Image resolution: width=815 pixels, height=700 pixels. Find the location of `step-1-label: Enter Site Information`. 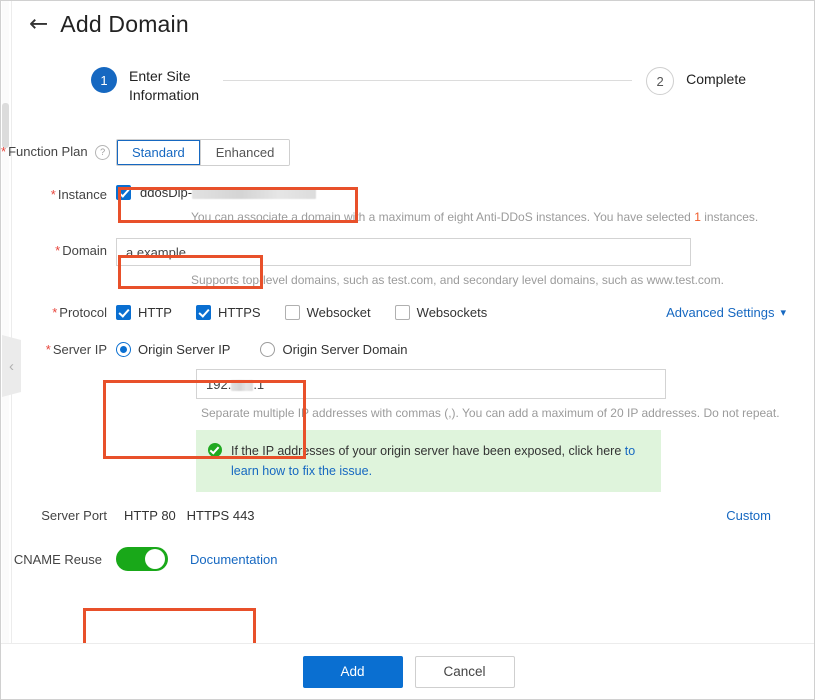

step-1-label: Enter Site Information is located at coordinates (164, 85).